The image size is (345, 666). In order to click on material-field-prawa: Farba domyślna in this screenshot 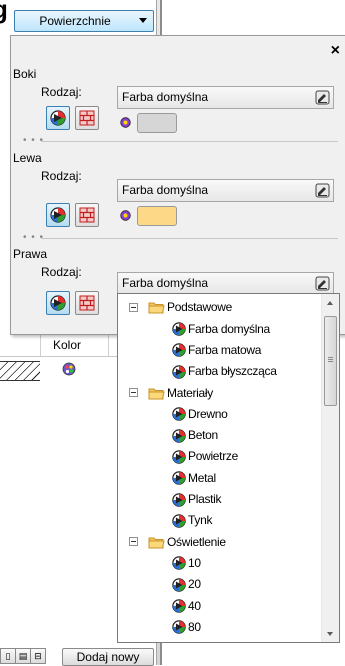, I will do `click(225, 283)`.